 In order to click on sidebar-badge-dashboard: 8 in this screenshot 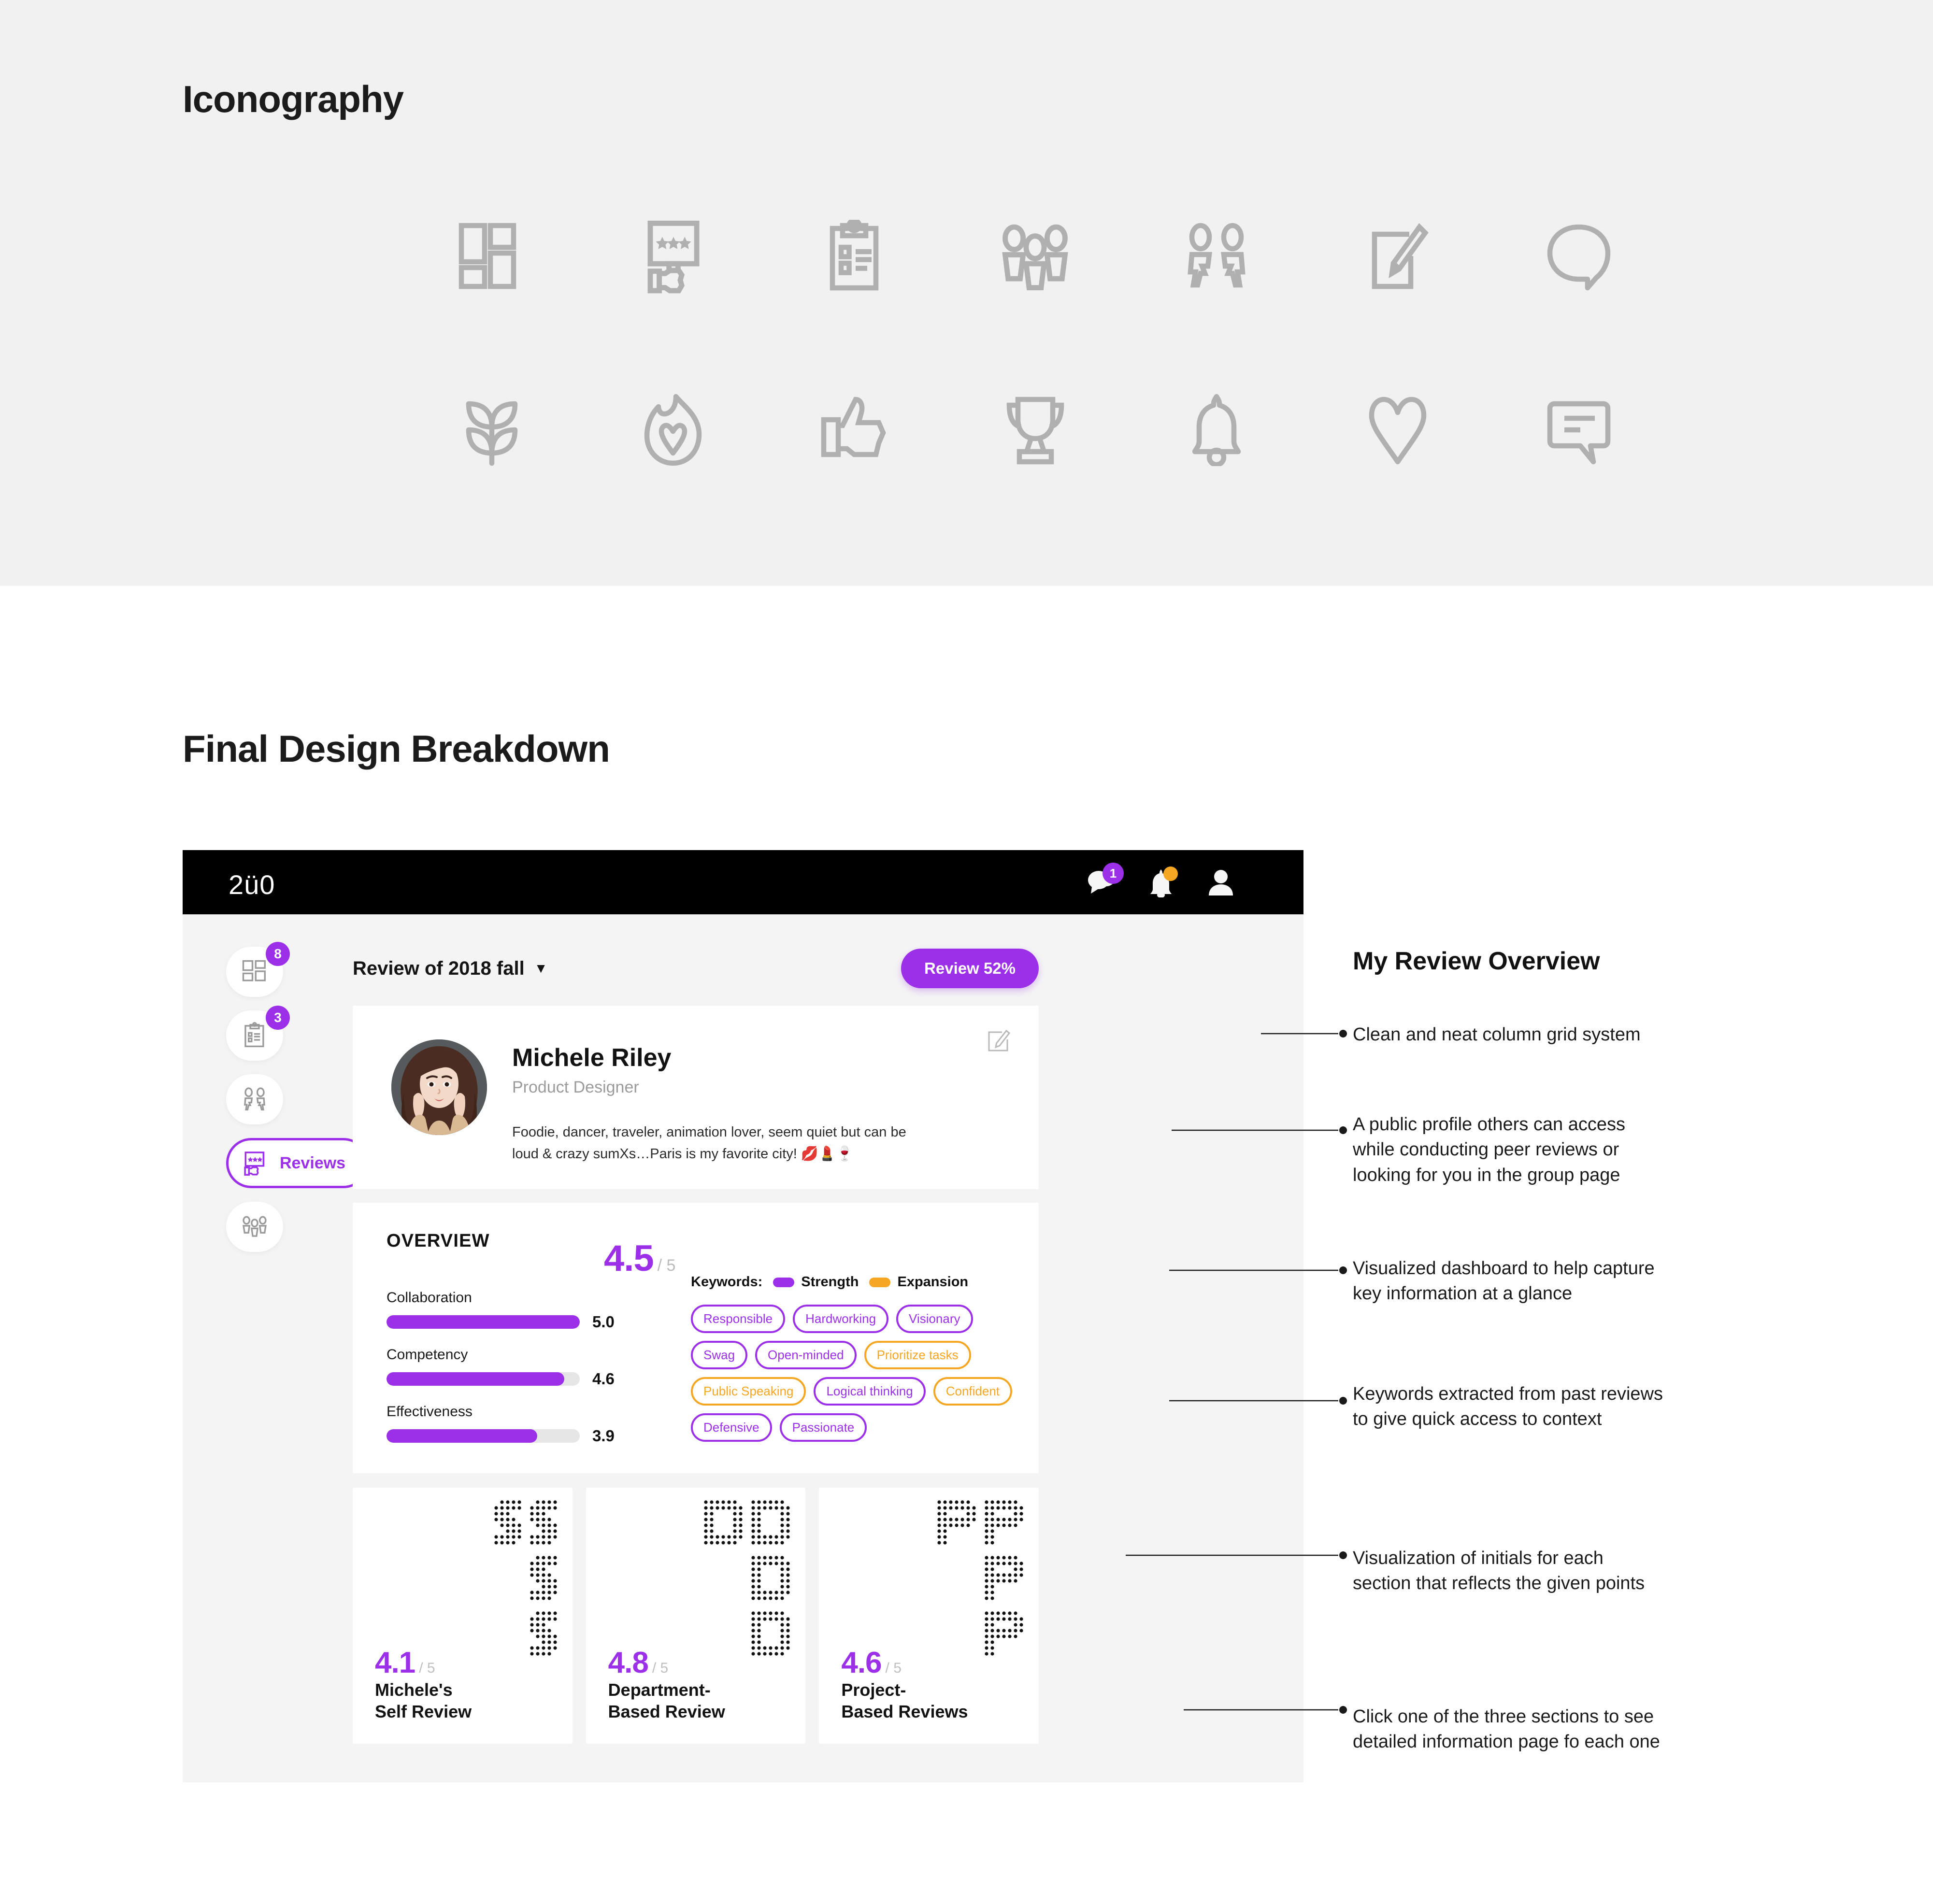, I will do `click(278, 954)`.